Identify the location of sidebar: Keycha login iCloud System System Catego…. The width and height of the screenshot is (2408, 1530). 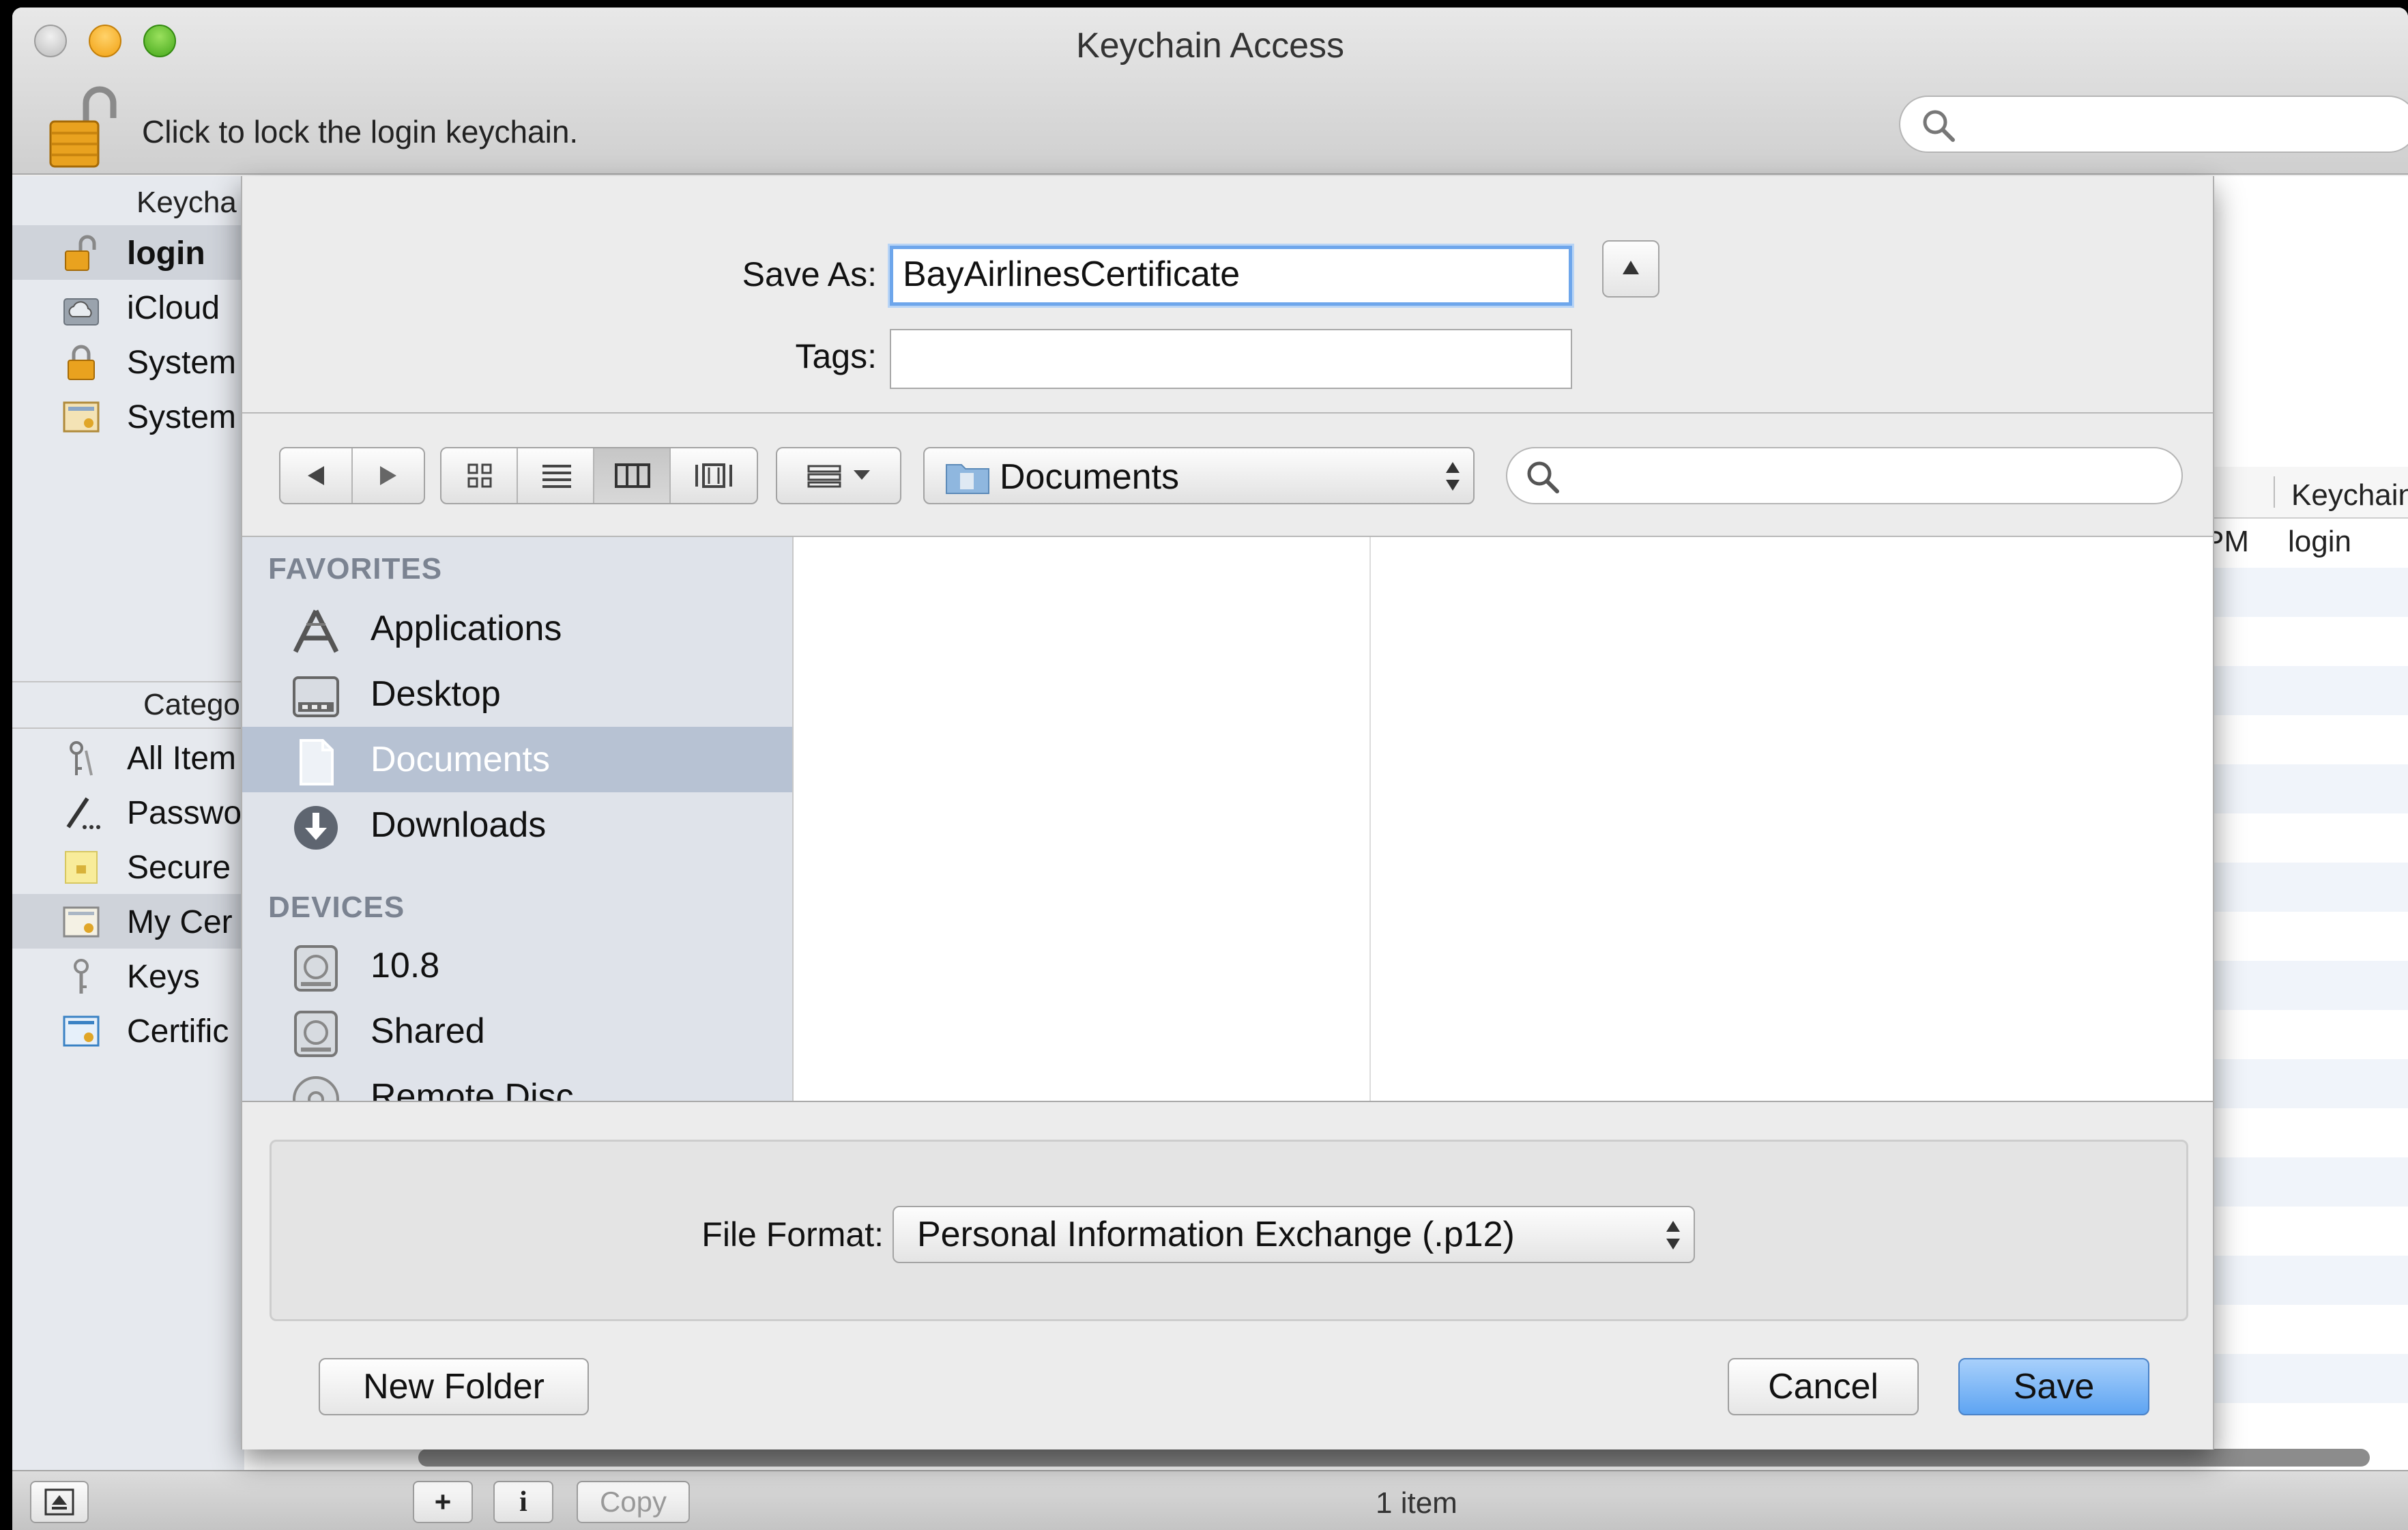
(128, 827).